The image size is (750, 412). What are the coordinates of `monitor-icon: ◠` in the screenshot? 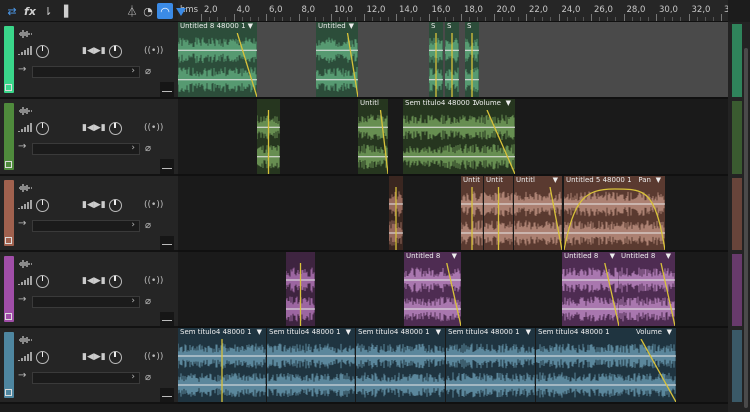 It's located at (165, 11).